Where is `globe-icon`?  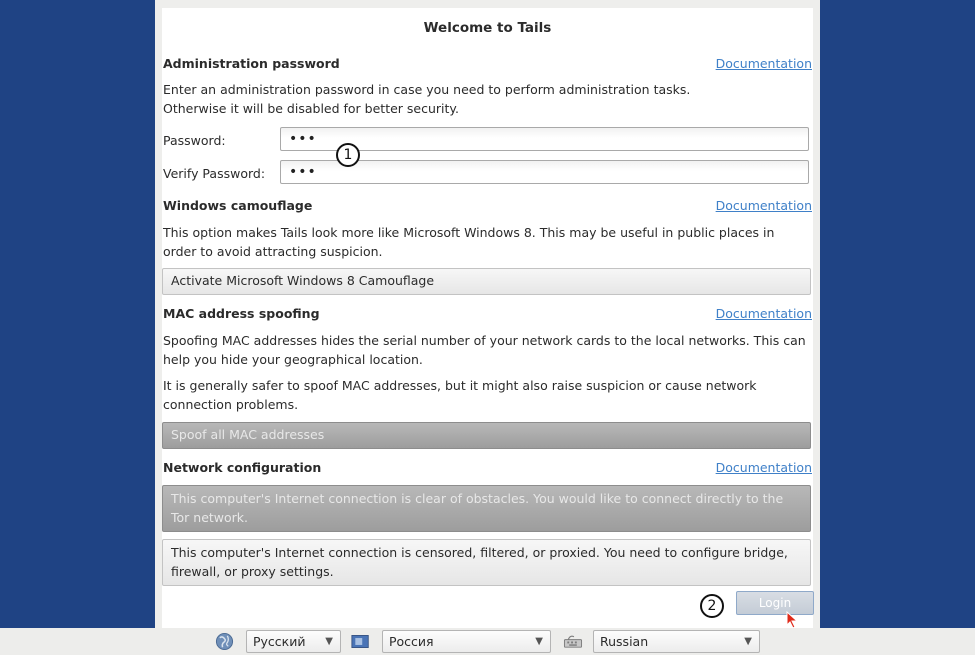 globe-icon is located at coordinates (224, 641).